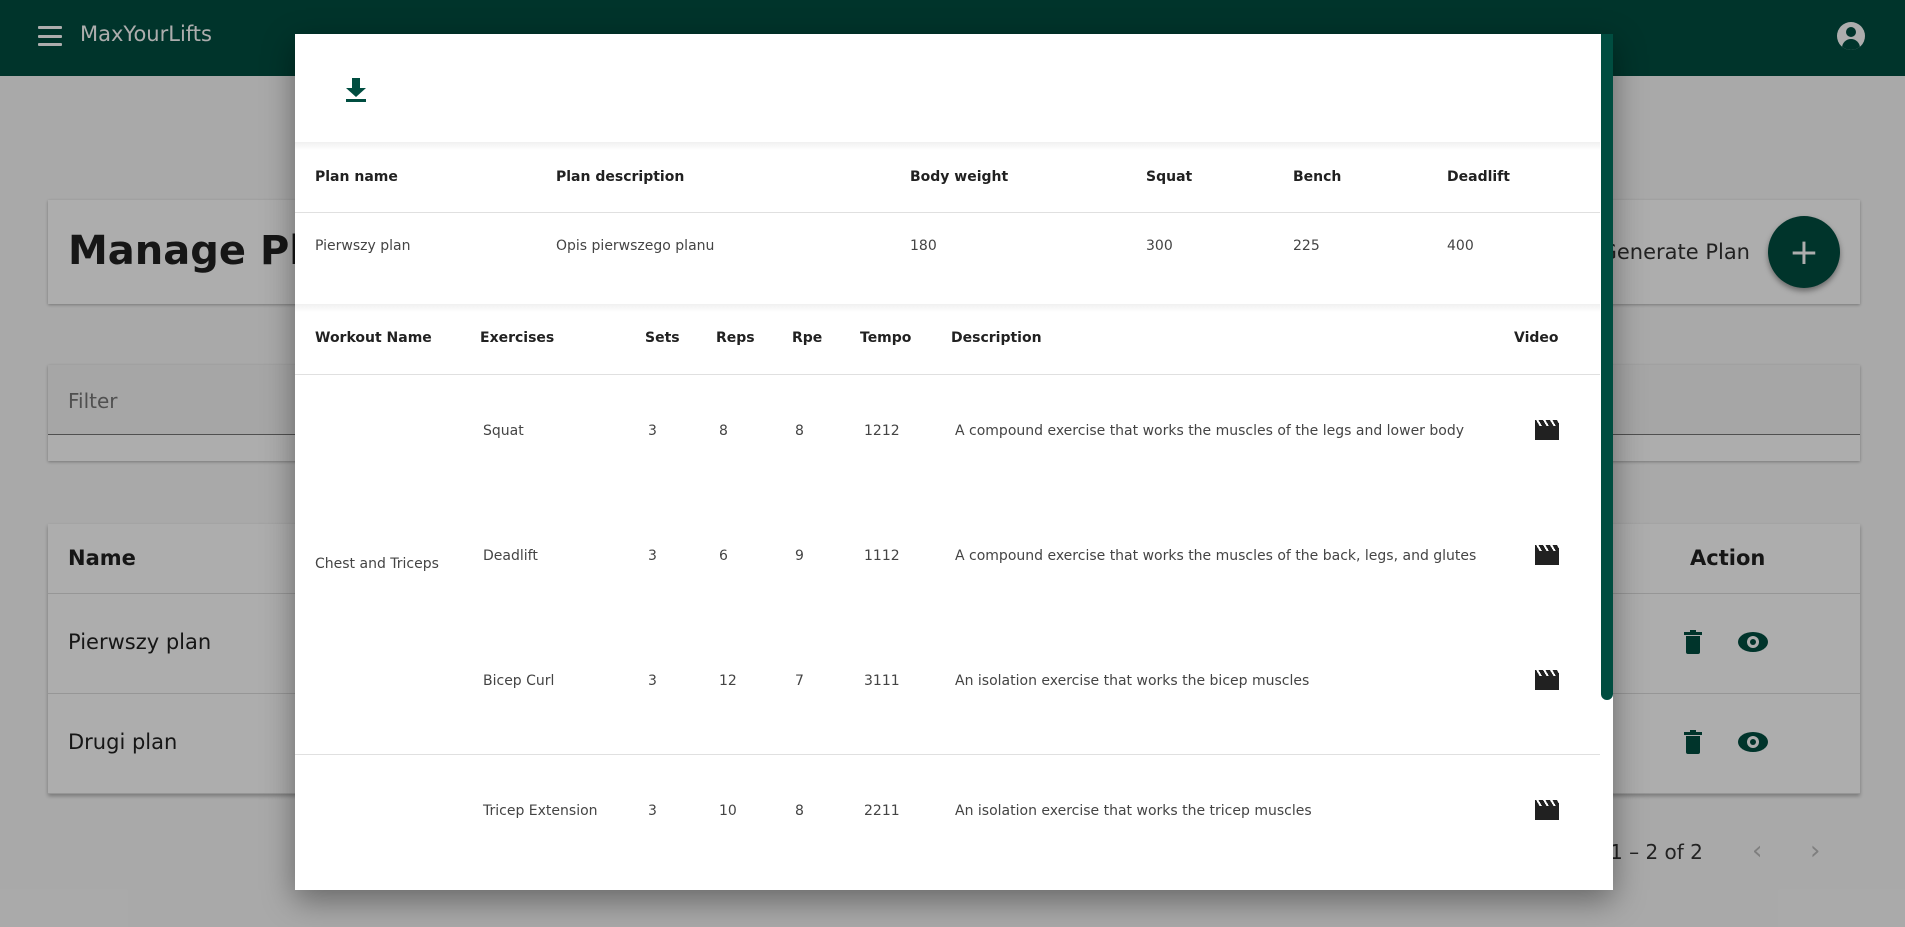  What do you see at coordinates (1536, 338) in the screenshot?
I see `header-video: Video` at bounding box center [1536, 338].